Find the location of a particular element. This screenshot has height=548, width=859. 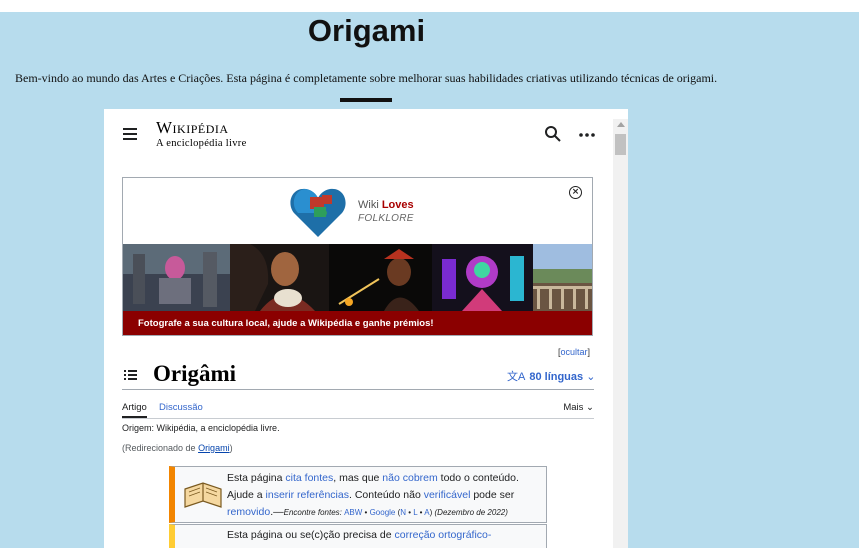

article-title: Origâmi is located at coordinates (195, 373).